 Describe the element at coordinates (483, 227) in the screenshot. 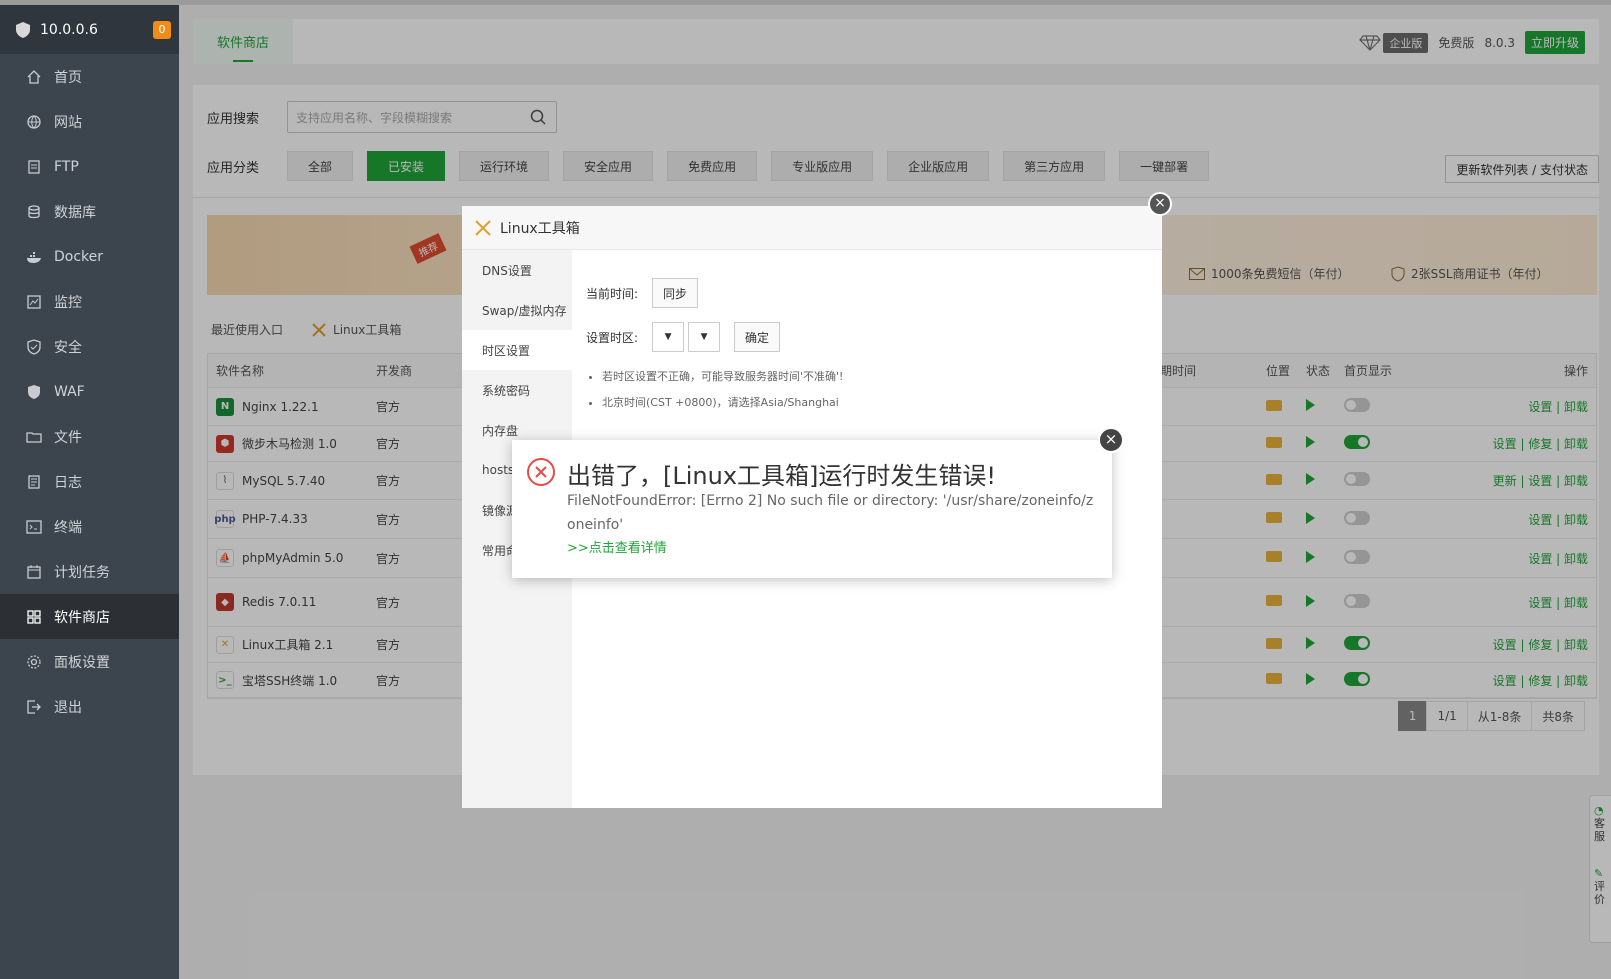

I see `tools-icon` at that location.